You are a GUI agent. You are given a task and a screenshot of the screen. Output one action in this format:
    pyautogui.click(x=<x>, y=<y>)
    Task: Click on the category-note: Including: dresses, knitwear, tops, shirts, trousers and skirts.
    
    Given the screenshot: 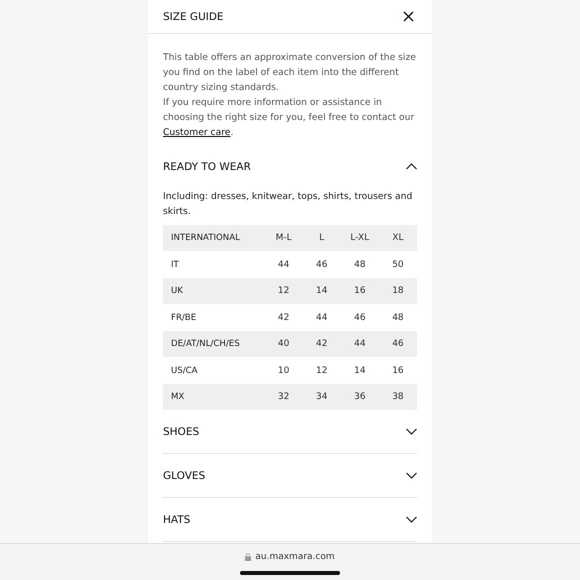 What is the action you would take?
    pyautogui.click(x=288, y=204)
    